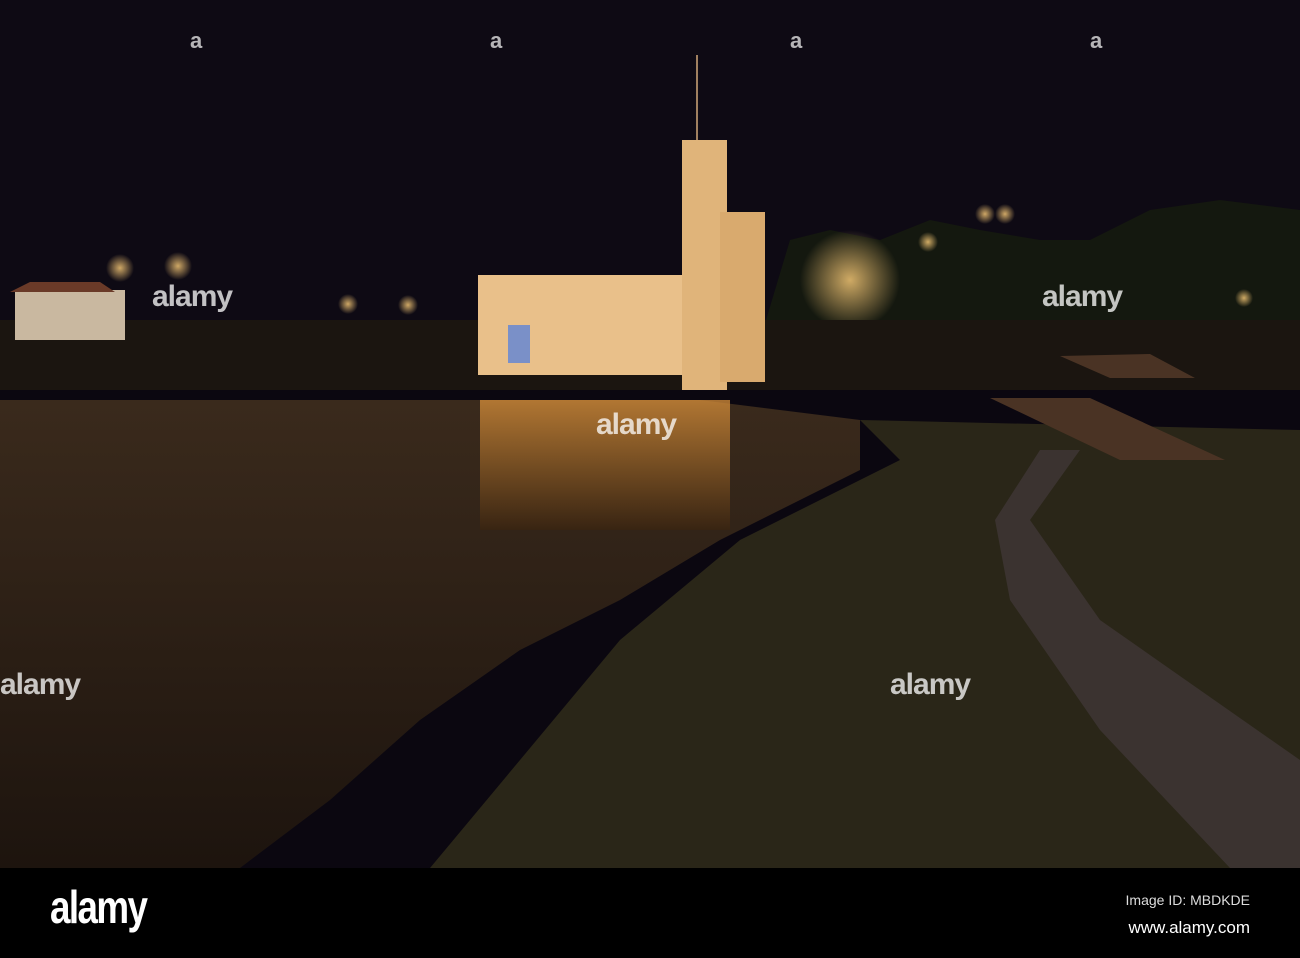 The width and height of the screenshot is (1300, 958). I want to click on site-url: www.alamy.com, so click(1189, 927).